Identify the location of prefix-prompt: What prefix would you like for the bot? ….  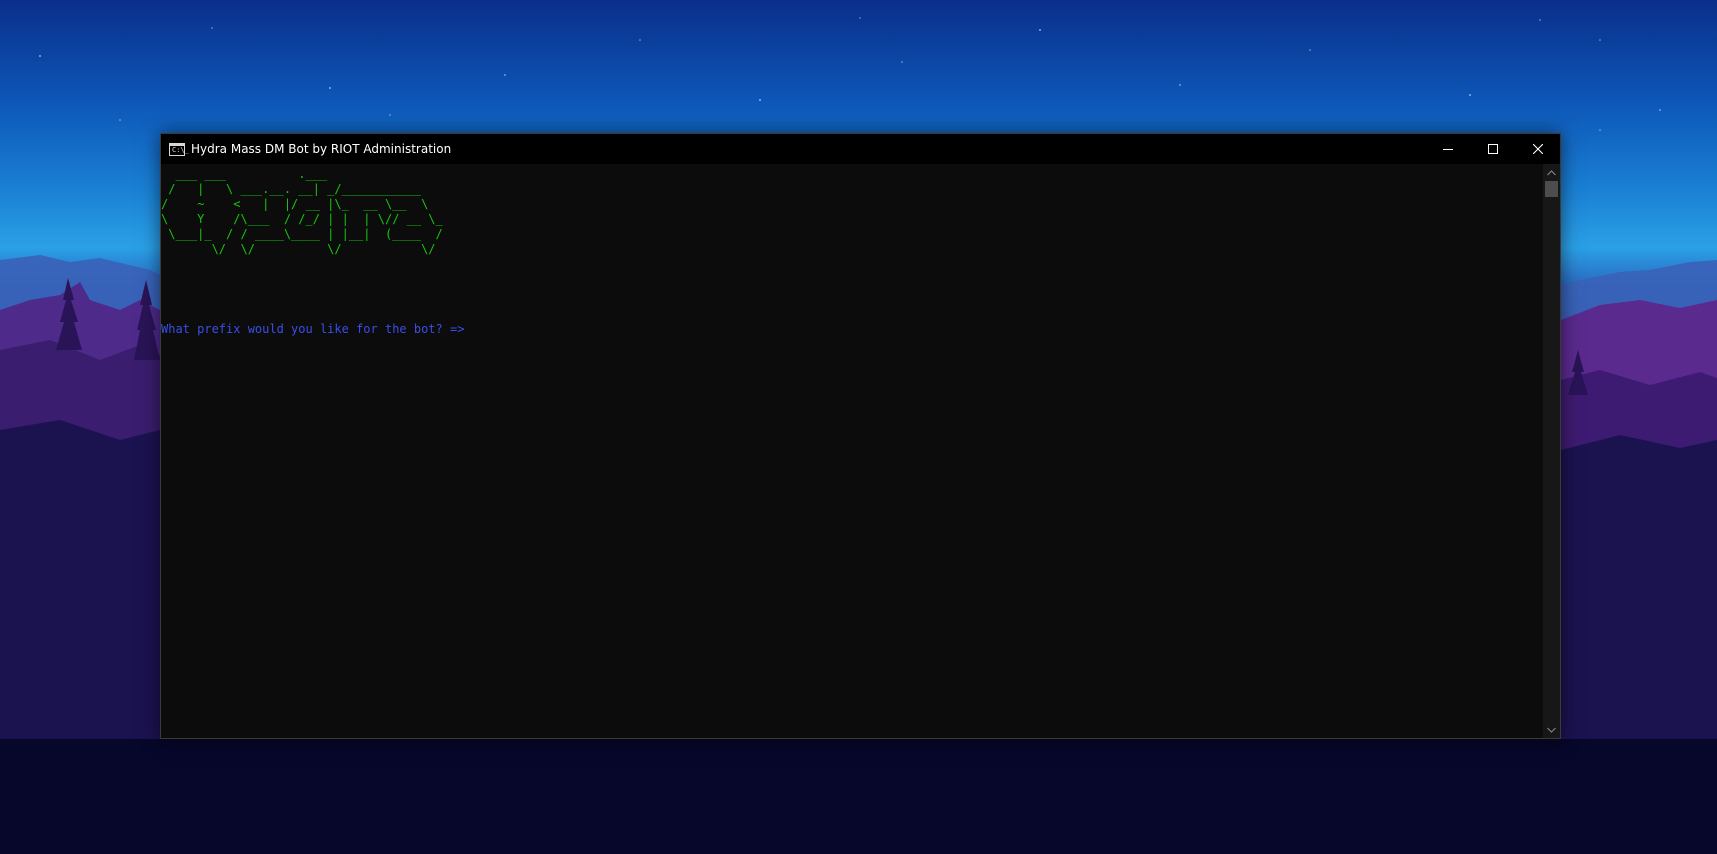
(313, 329).